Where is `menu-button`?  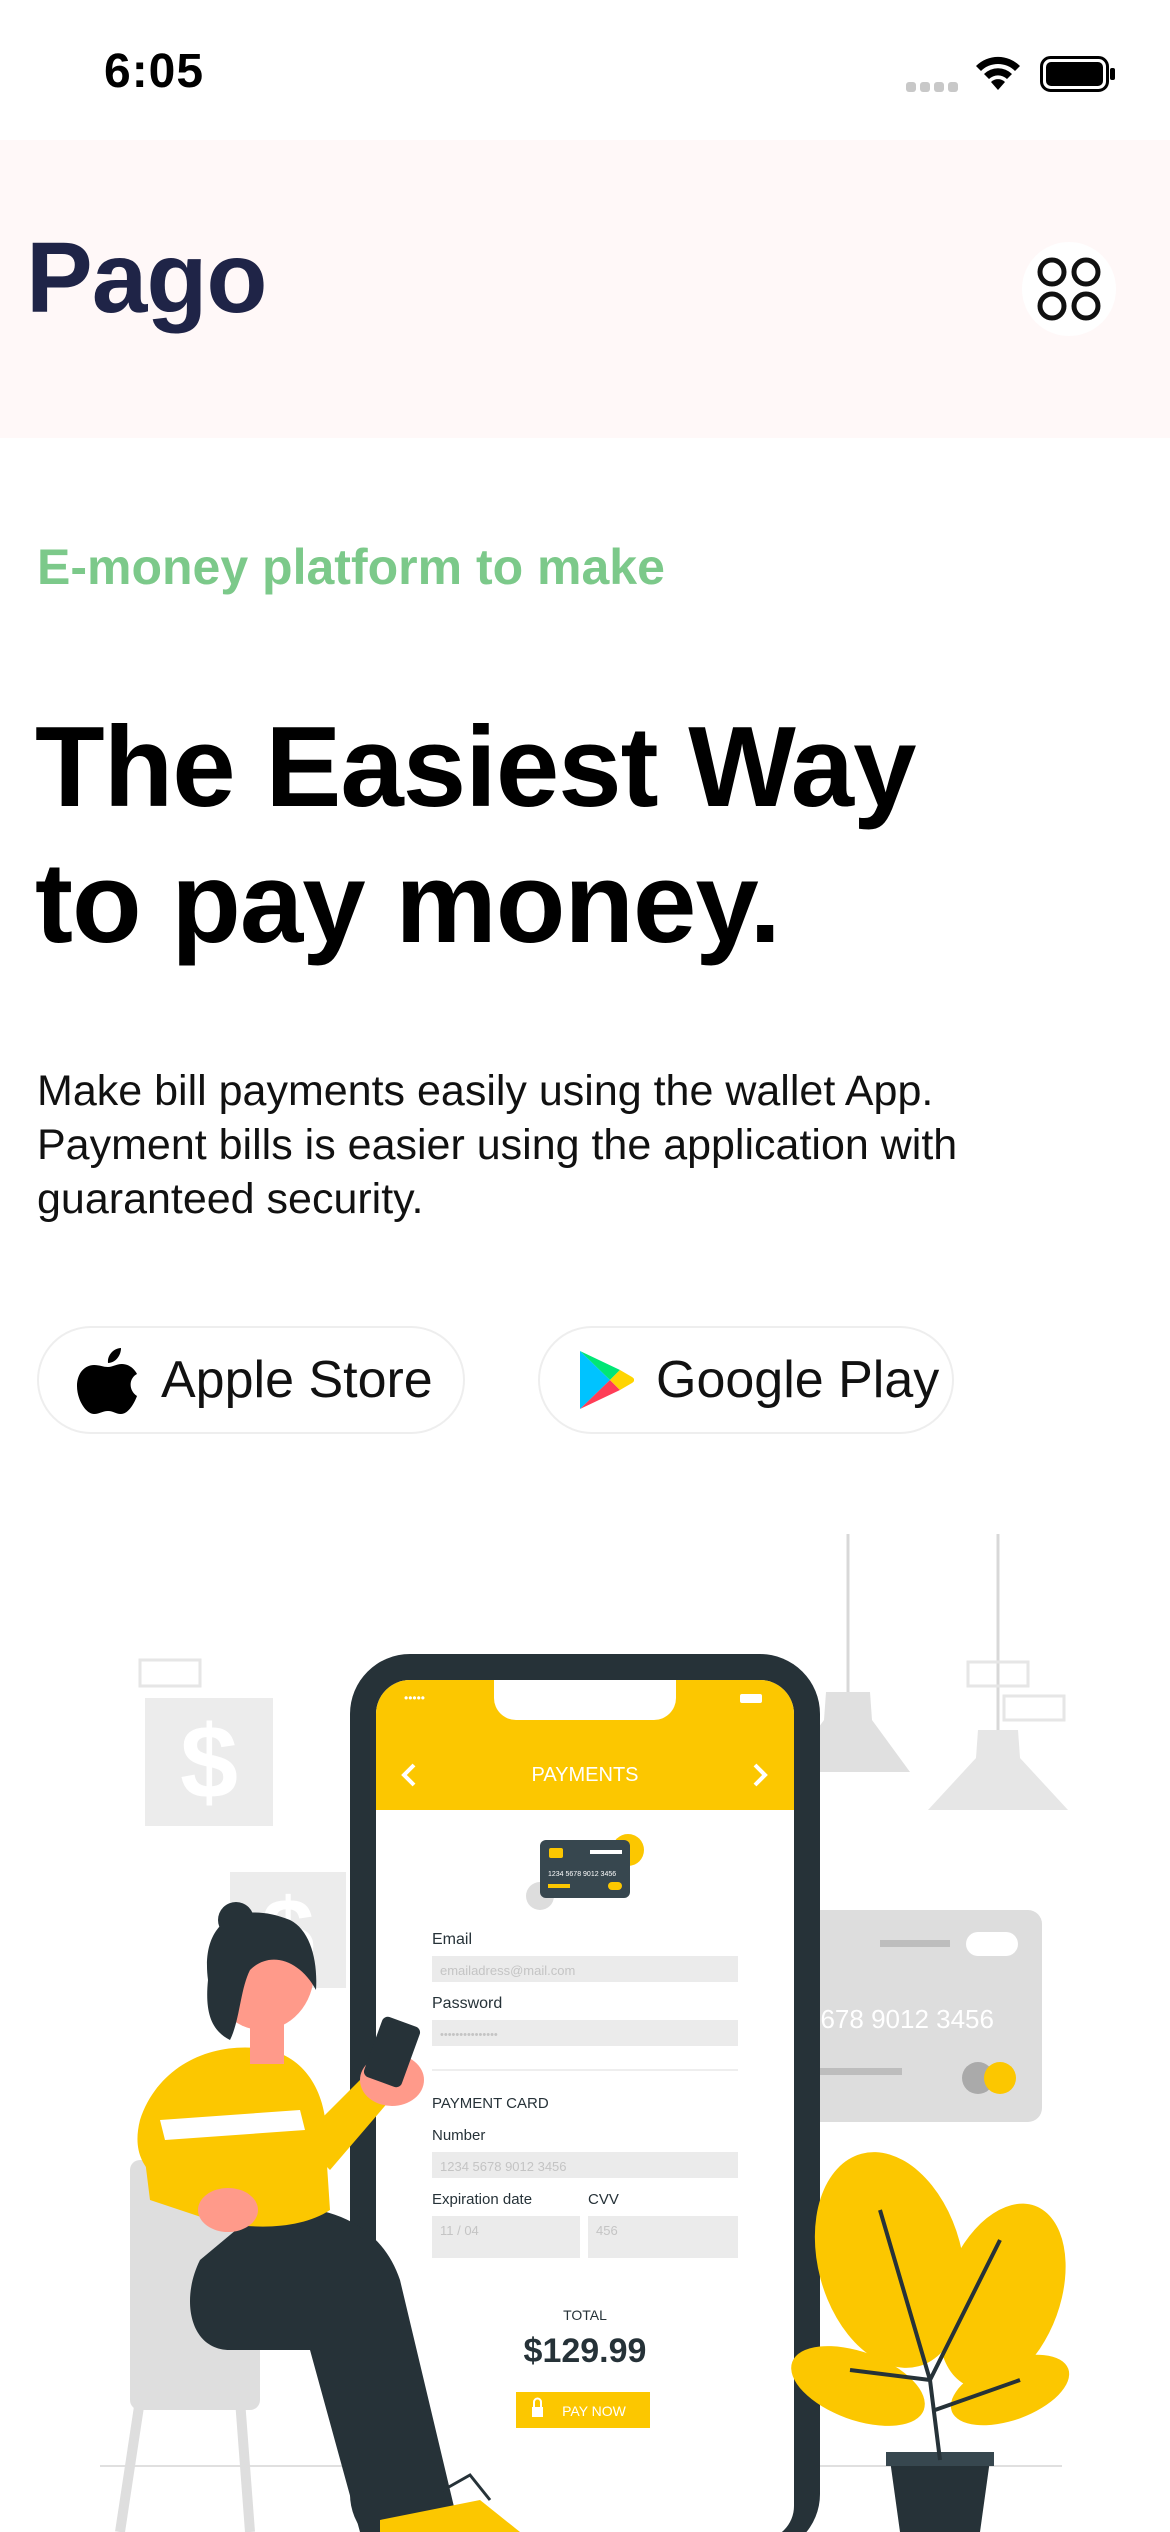 menu-button is located at coordinates (1069, 289).